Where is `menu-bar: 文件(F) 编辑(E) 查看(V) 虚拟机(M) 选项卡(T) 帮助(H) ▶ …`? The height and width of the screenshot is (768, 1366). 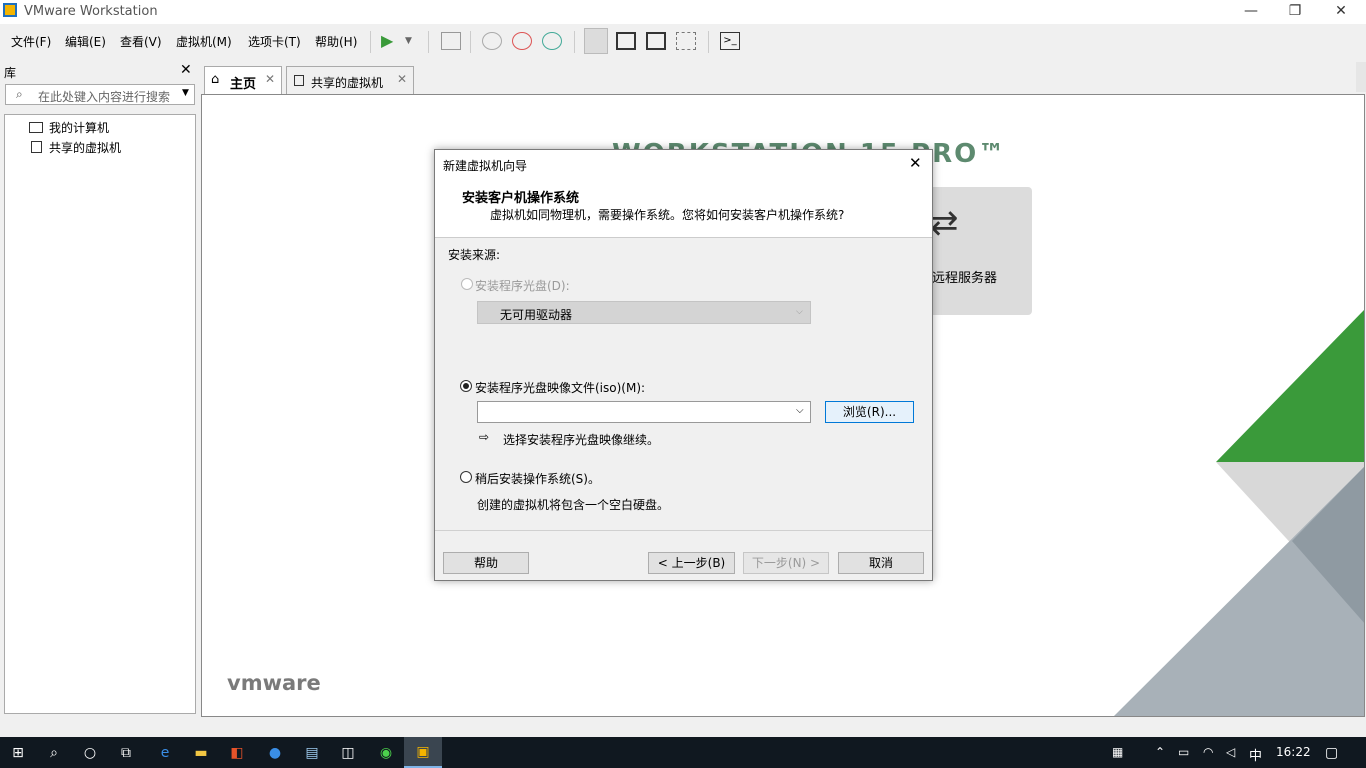 menu-bar: 文件(F) 编辑(E) 查看(V) 虚拟机(M) 选项卡(T) 帮助(H) ▶ … is located at coordinates (683, 41).